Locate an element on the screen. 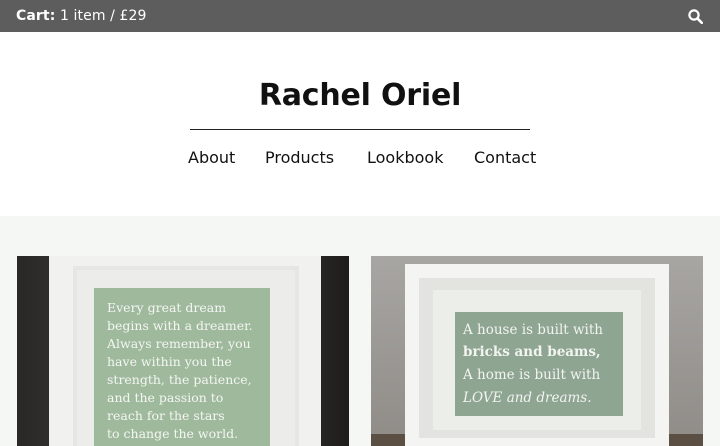  svg-text: begins with a dreamer. is located at coordinates (180, 325).